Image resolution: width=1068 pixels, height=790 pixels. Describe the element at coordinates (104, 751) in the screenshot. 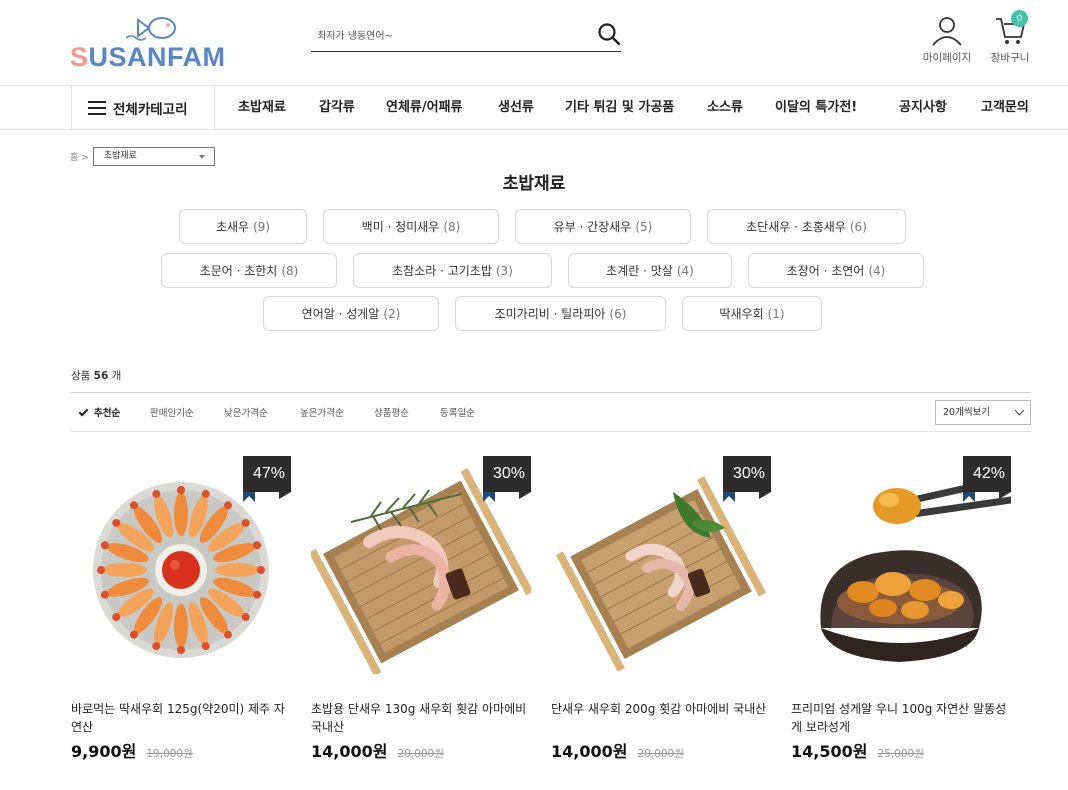

I see `sale-price: 9,900원` at that location.